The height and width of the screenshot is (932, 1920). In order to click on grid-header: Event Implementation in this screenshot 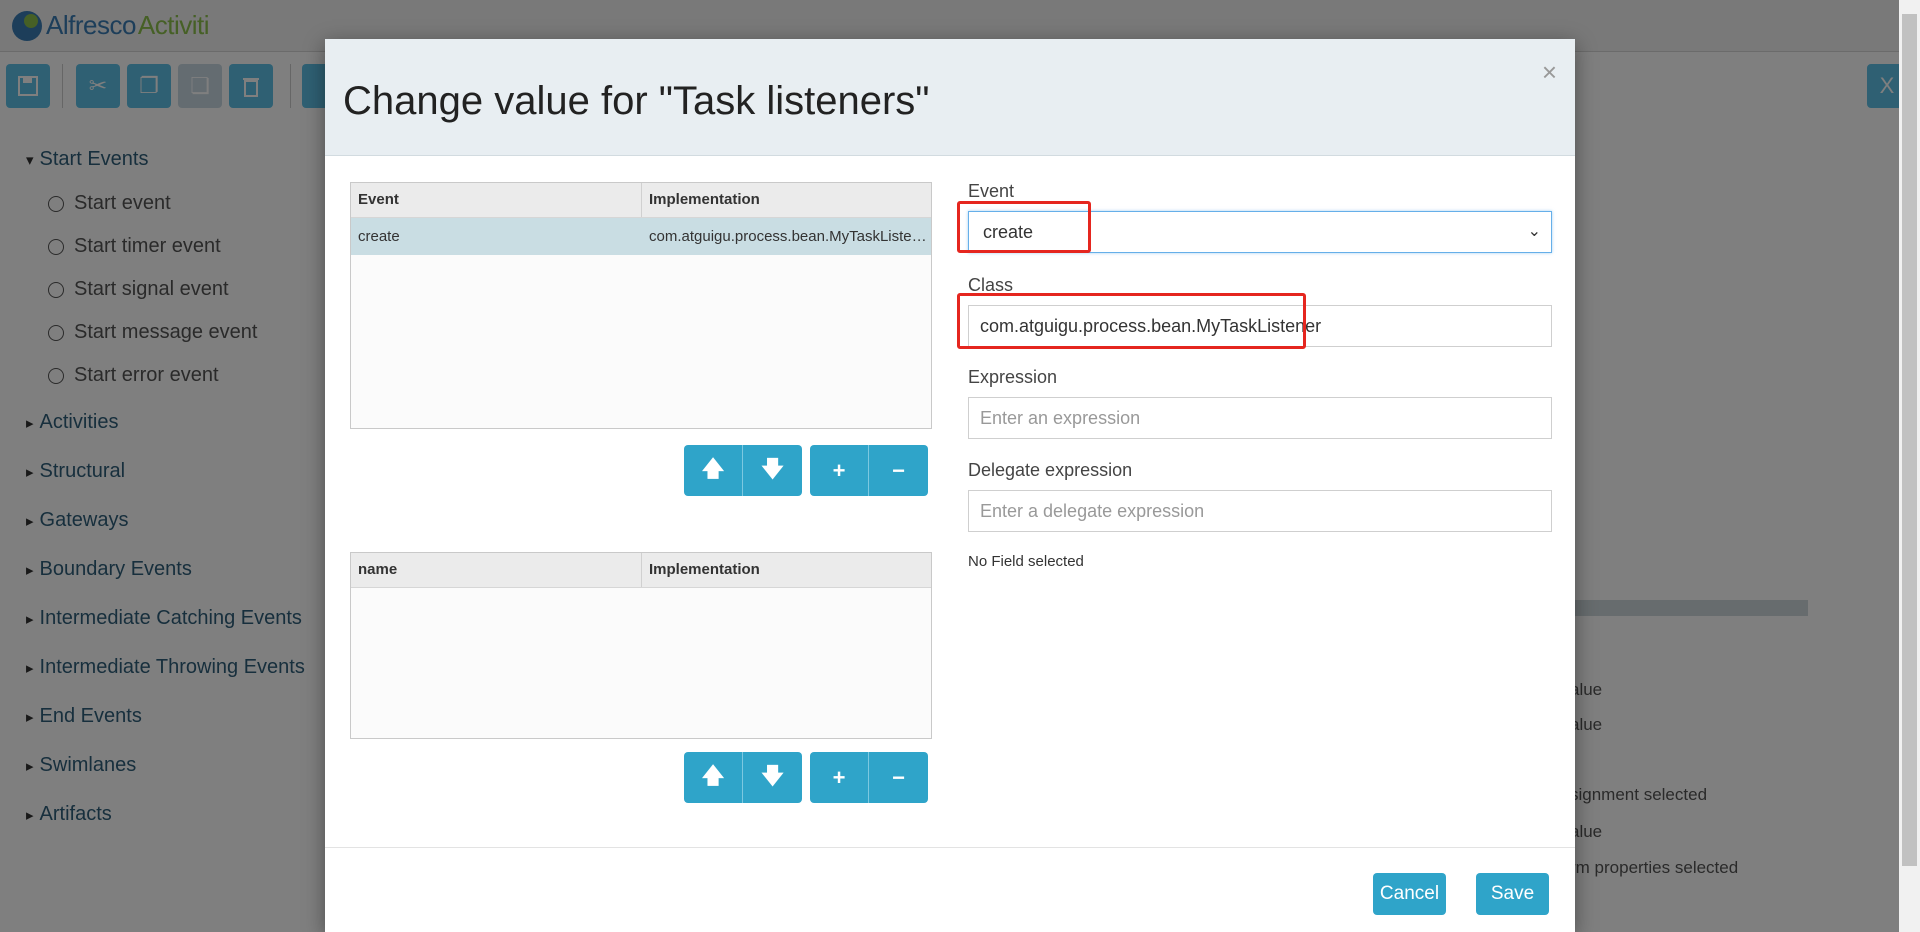, I will do `click(641, 200)`.